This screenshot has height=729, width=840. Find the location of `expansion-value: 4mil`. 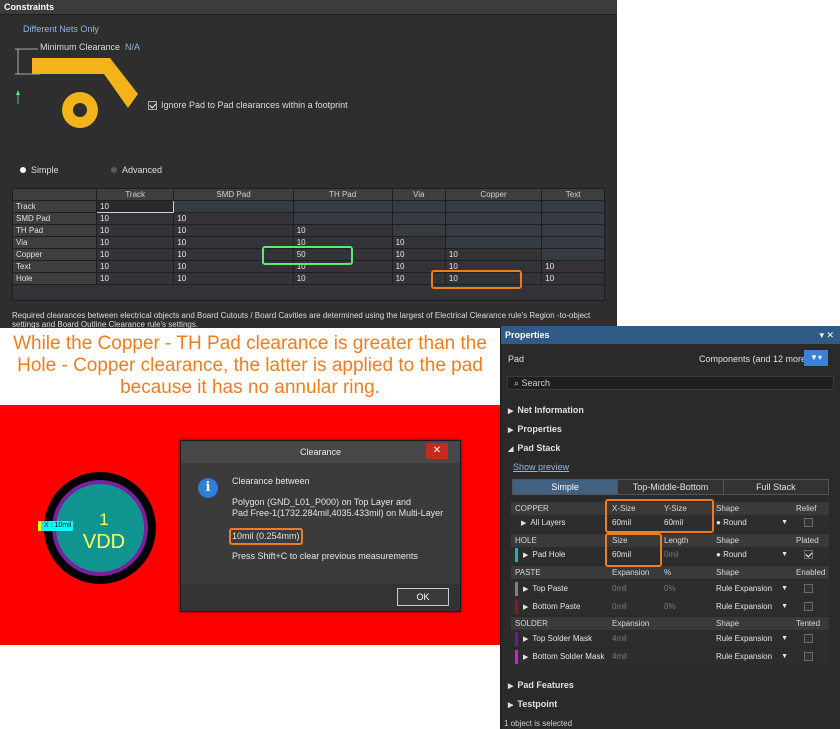

expansion-value: 4mil is located at coordinates (619, 638).